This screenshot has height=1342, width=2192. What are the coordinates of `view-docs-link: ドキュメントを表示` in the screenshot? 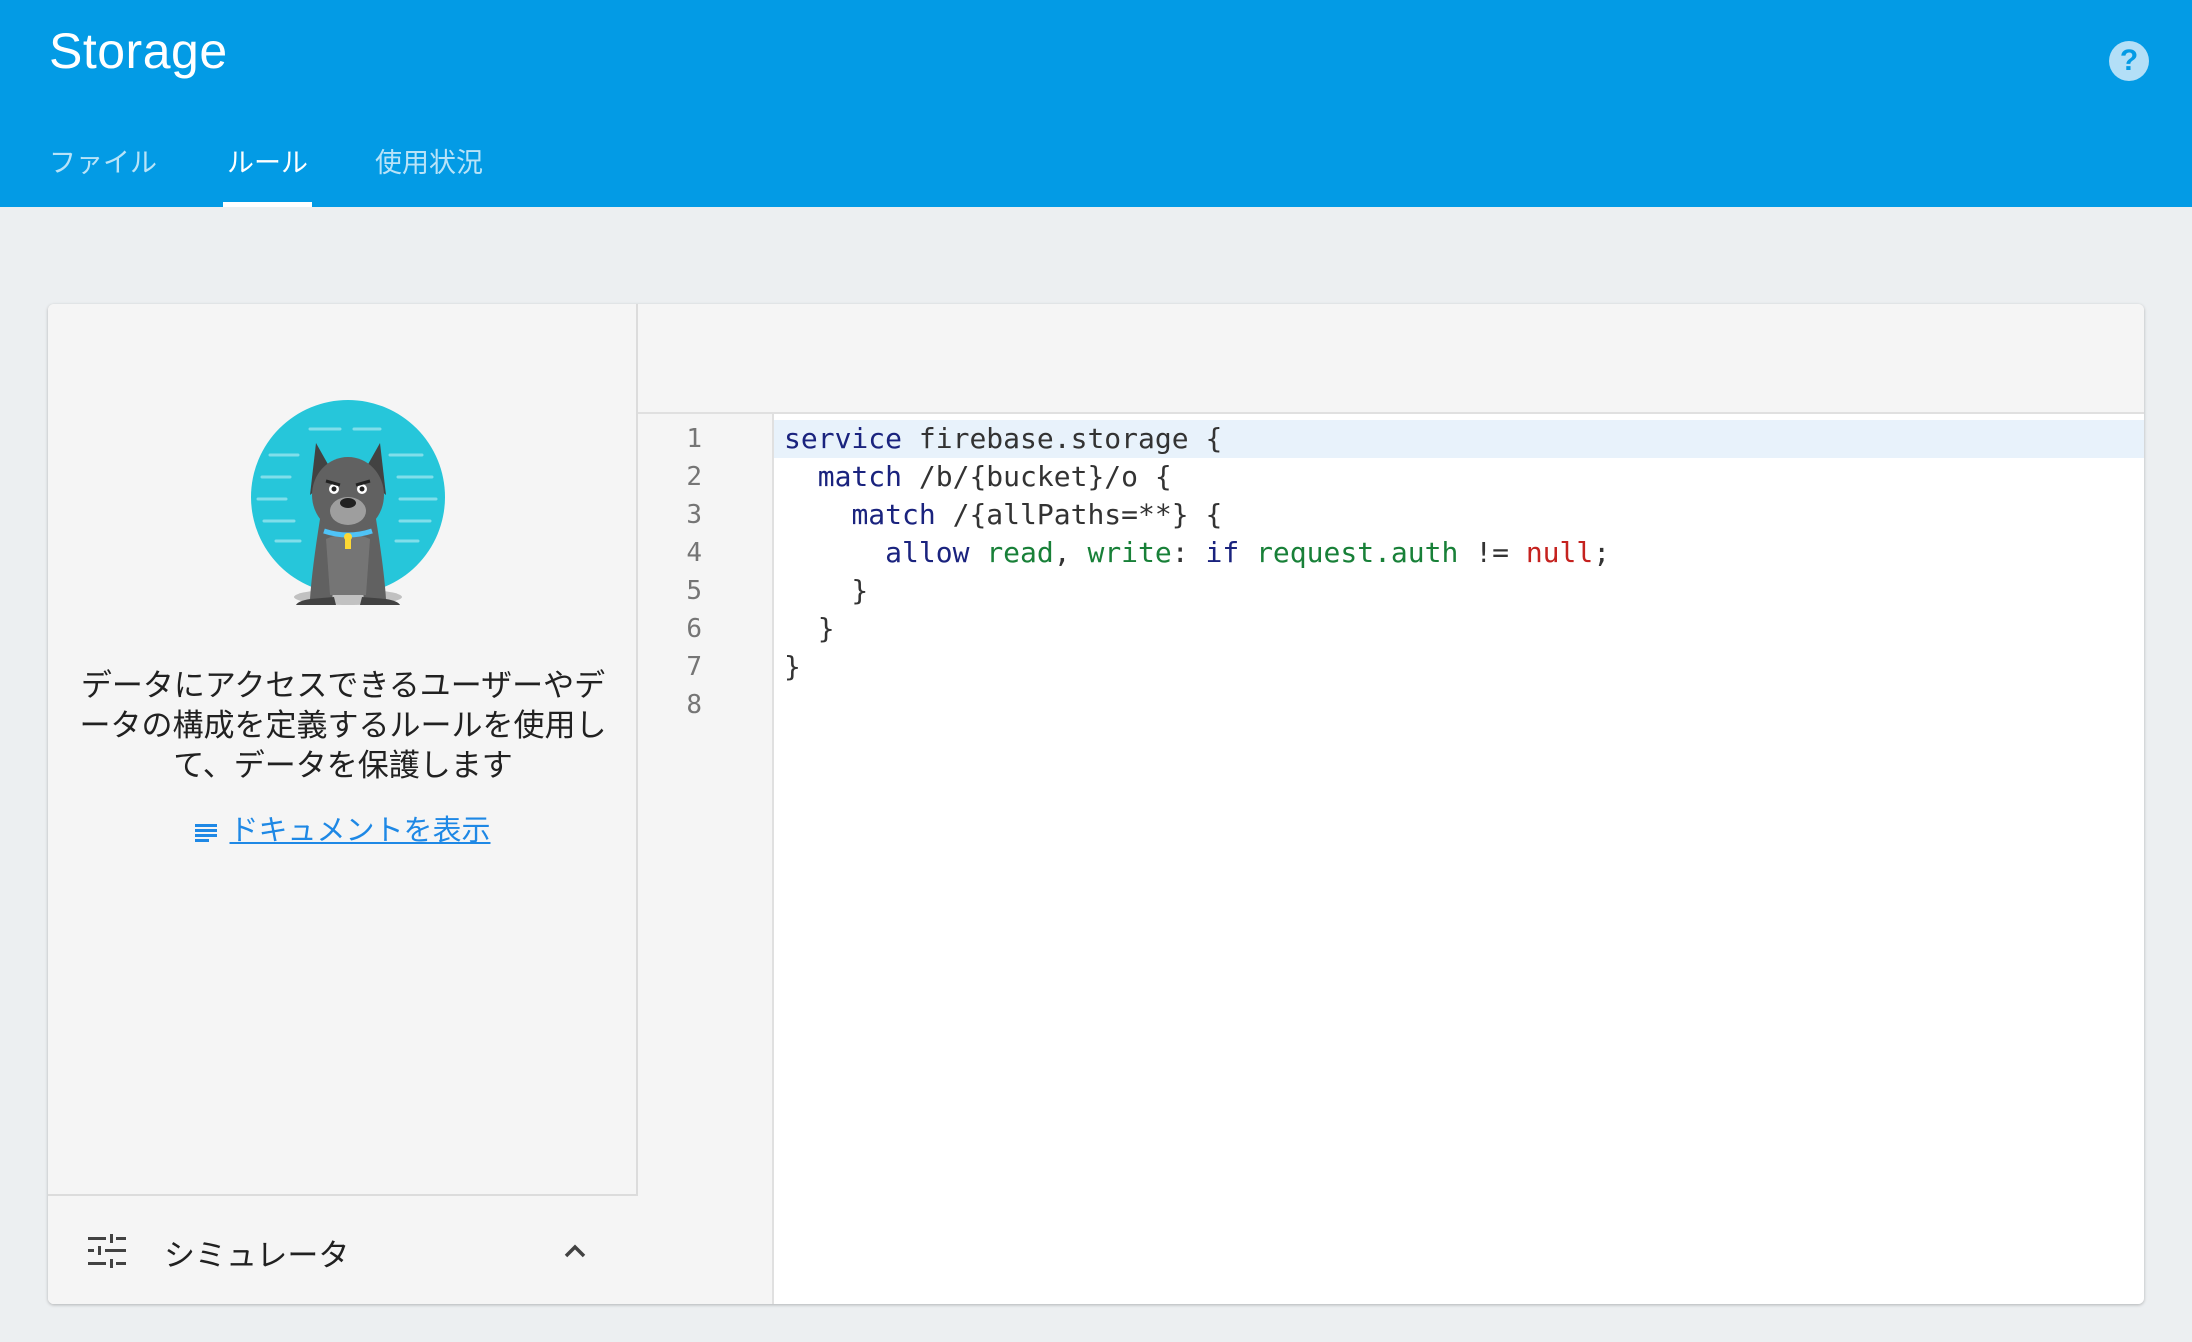 It's located at (343, 828).